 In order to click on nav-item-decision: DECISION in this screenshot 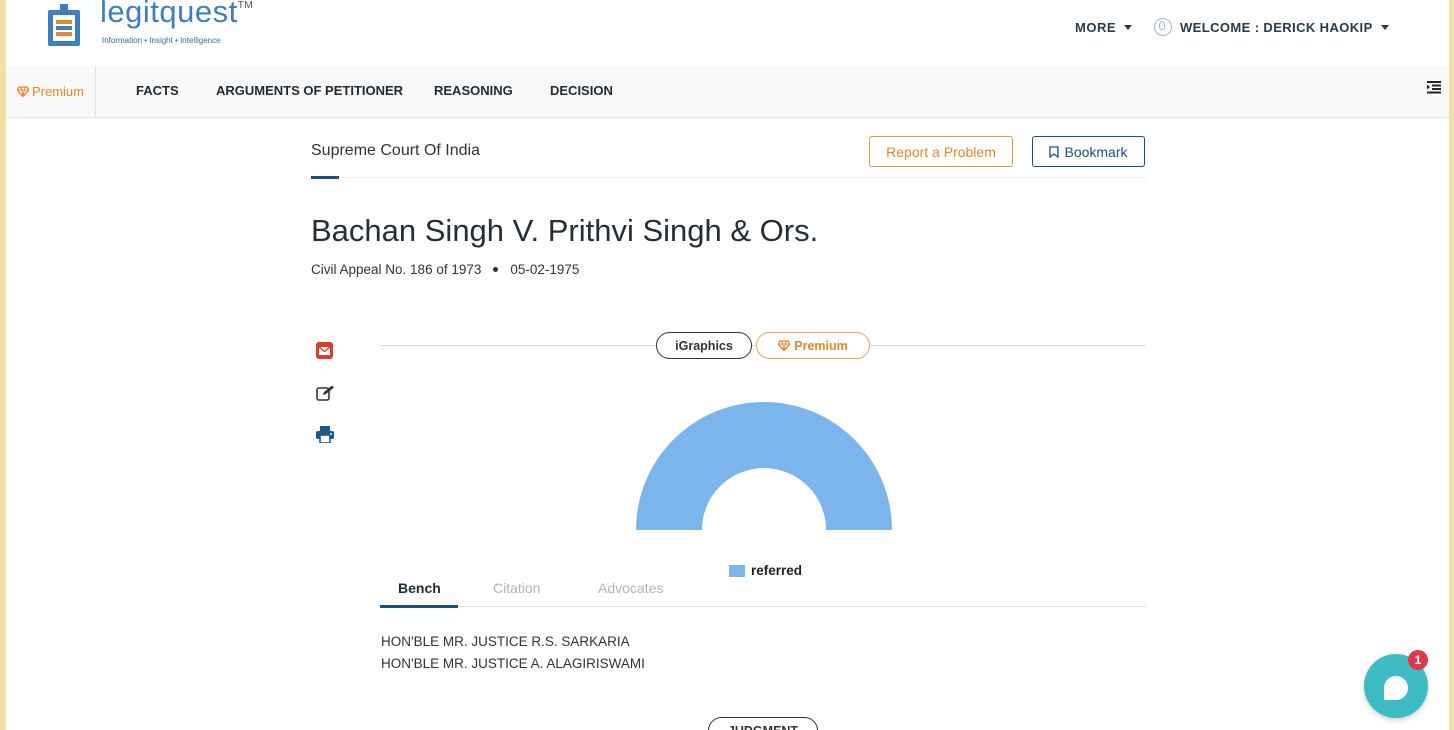, I will do `click(581, 90)`.